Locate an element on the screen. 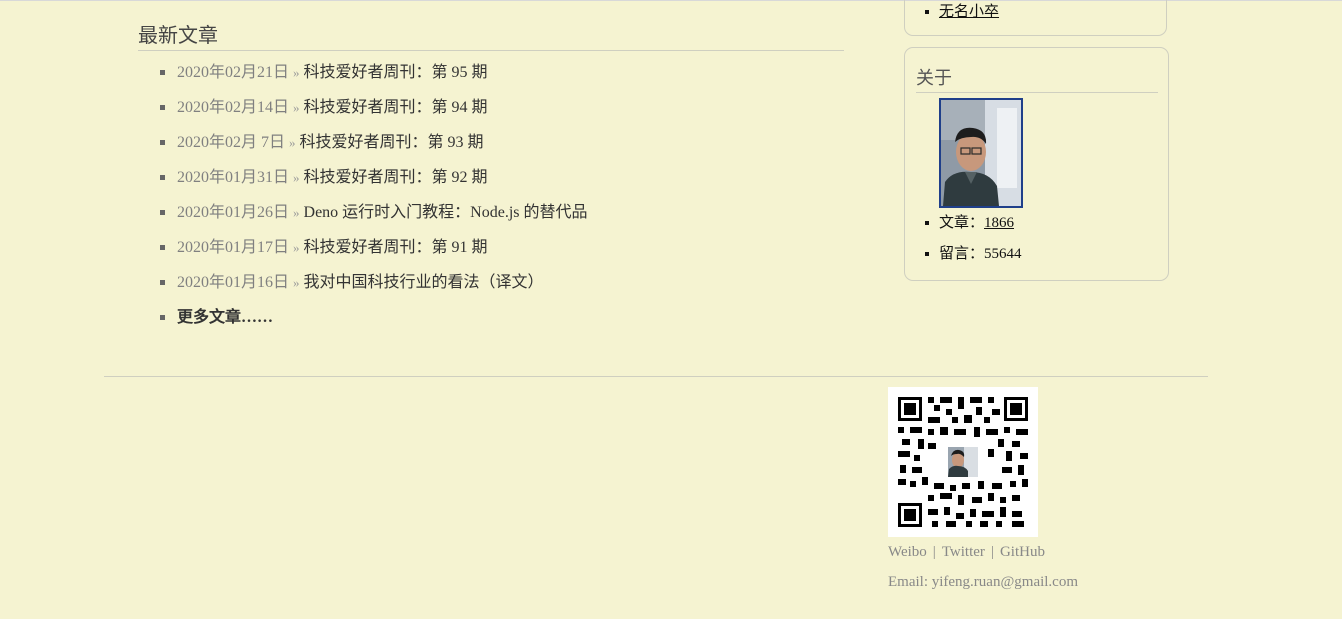  twitter-link: Twitter is located at coordinates (963, 552).